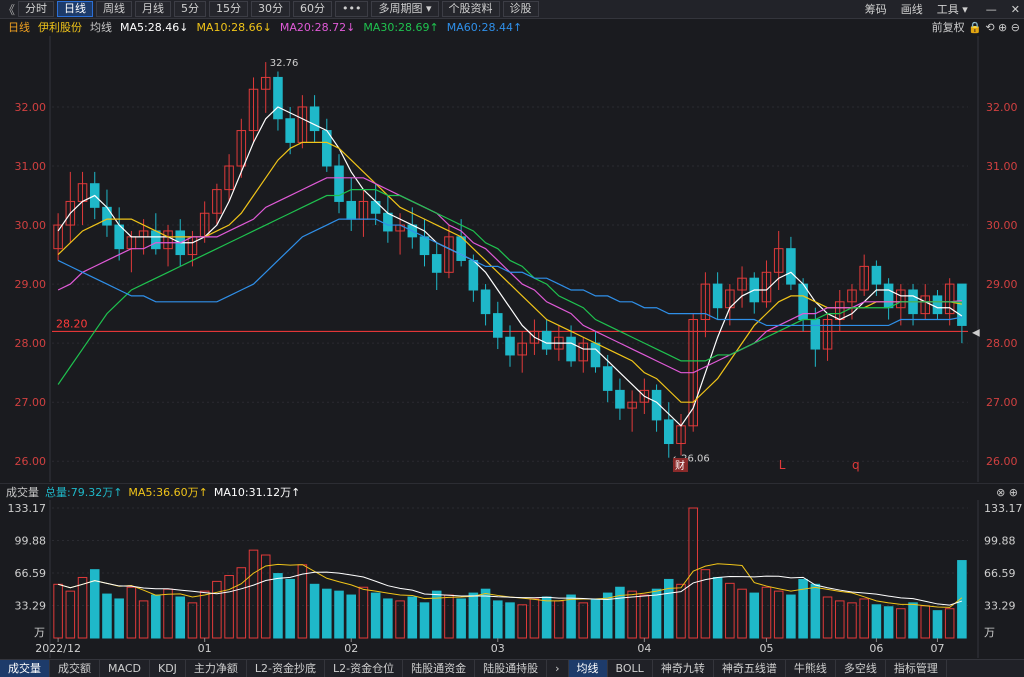 Image resolution: width=1024 pixels, height=677 pixels. What do you see at coordinates (630, 668) in the screenshot?
I see `indicator-tab-11: BOLL` at bounding box center [630, 668].